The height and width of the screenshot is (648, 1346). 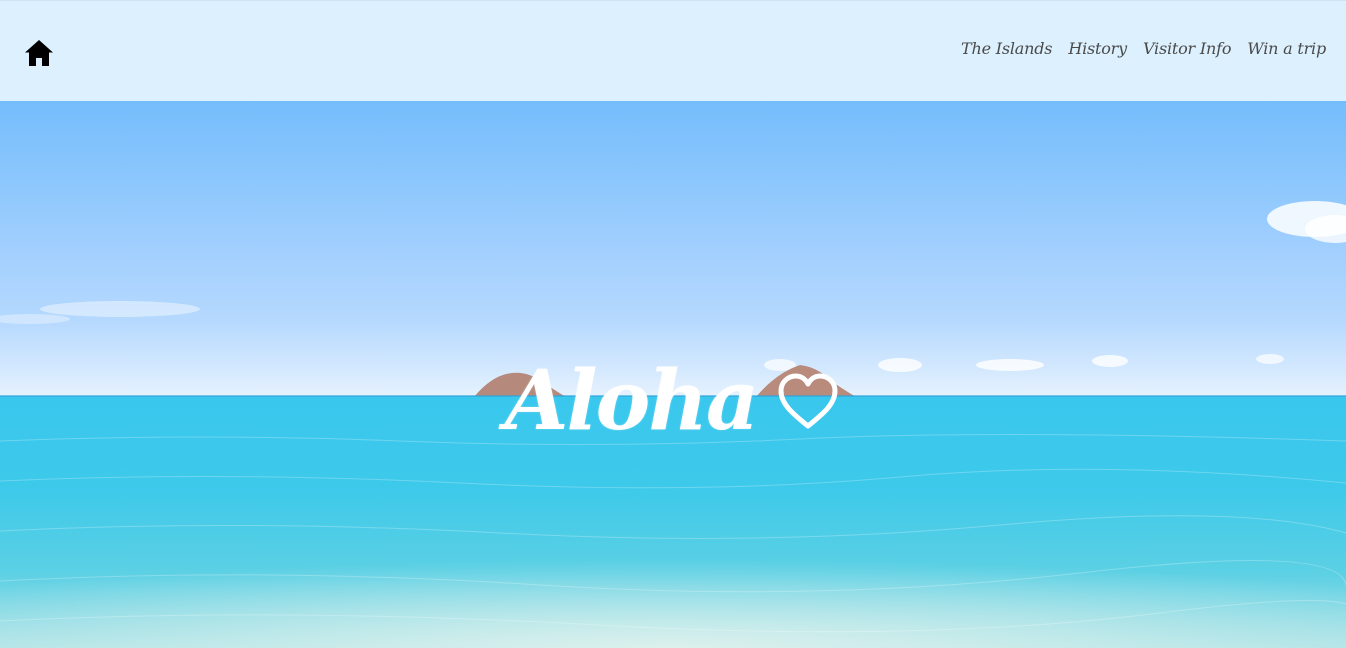 What do you see at coordinates (1187, 48) in the screenshot?
I see `nav-link-visitor-info: Visitor Info` at bounding box center [1187, 48].